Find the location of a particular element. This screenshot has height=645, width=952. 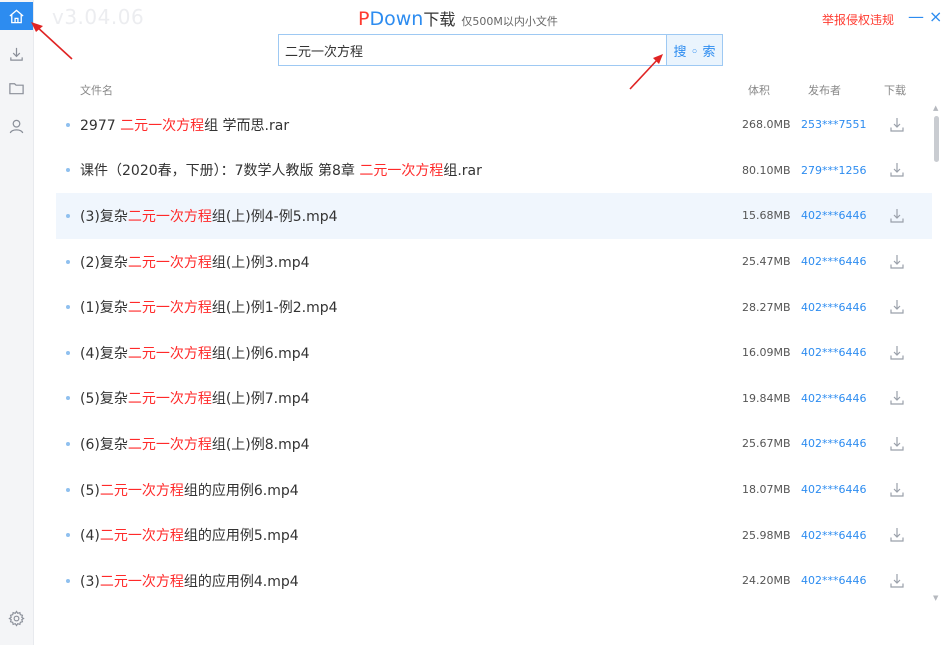

file-name: (3)复杂二元一次方程组(上)例4-例5.mp4 is located at coordinates (209, 216).